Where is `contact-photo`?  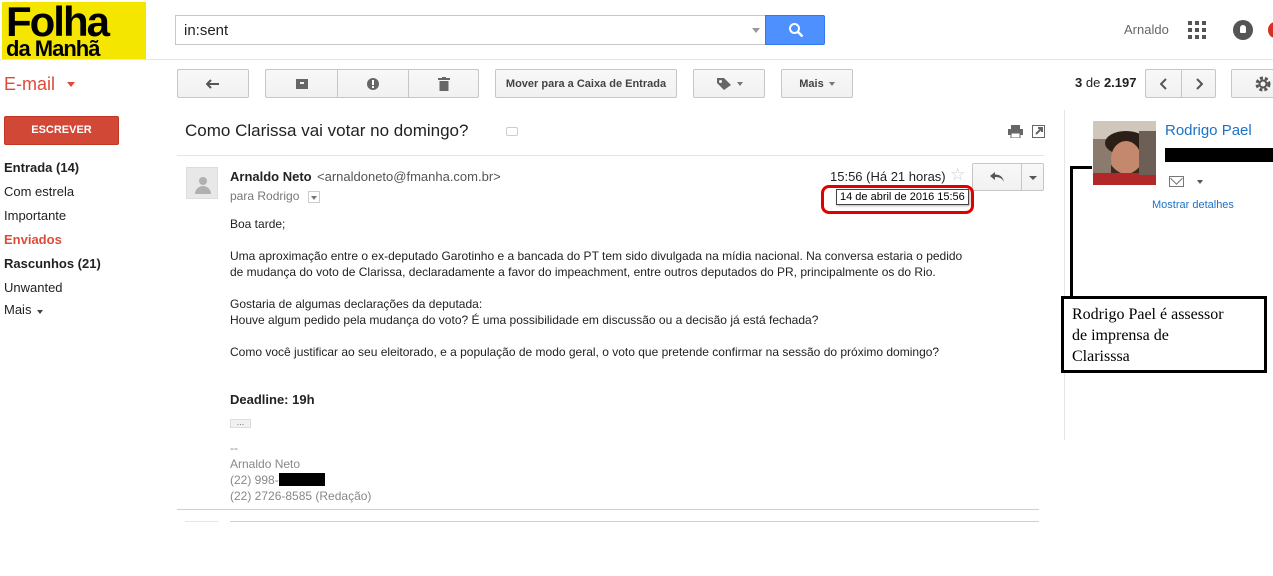
contact-photo is located at coordinates (1124, 153).